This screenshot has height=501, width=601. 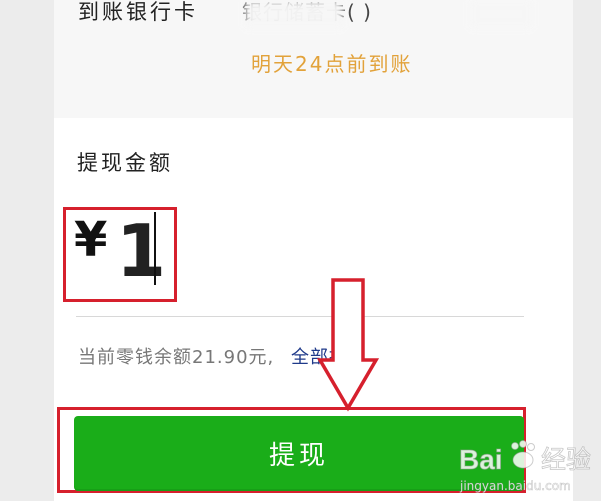 What do you see at coordinates (300, 316) in the screenshot?
I see `amount-divider` at bounding box center [300, 316].